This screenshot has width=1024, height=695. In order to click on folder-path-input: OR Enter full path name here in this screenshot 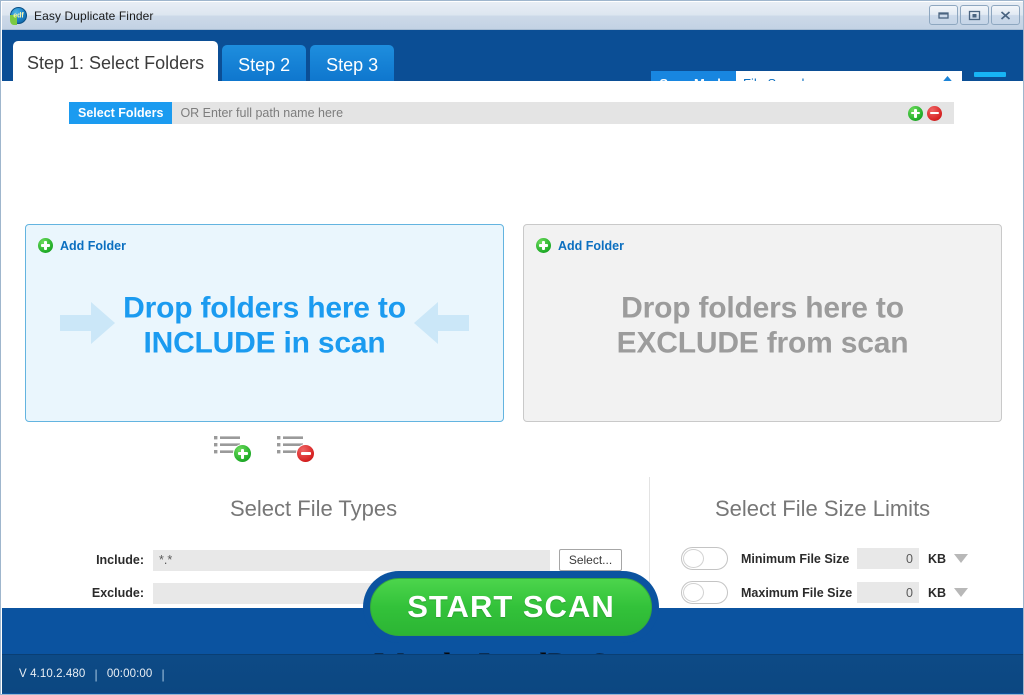, I will do `click(540, 113)`.